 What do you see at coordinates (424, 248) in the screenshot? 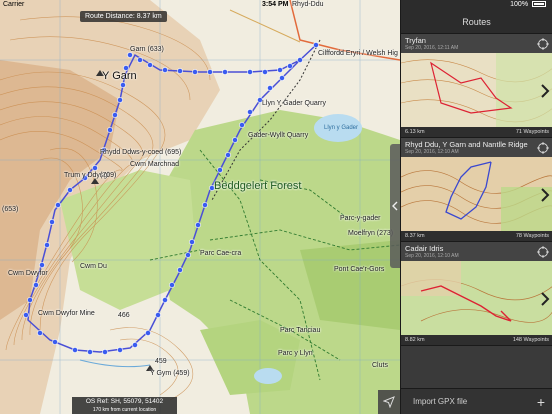
I see `route-name: Cadair Idris` at bounding box center [424, 248].